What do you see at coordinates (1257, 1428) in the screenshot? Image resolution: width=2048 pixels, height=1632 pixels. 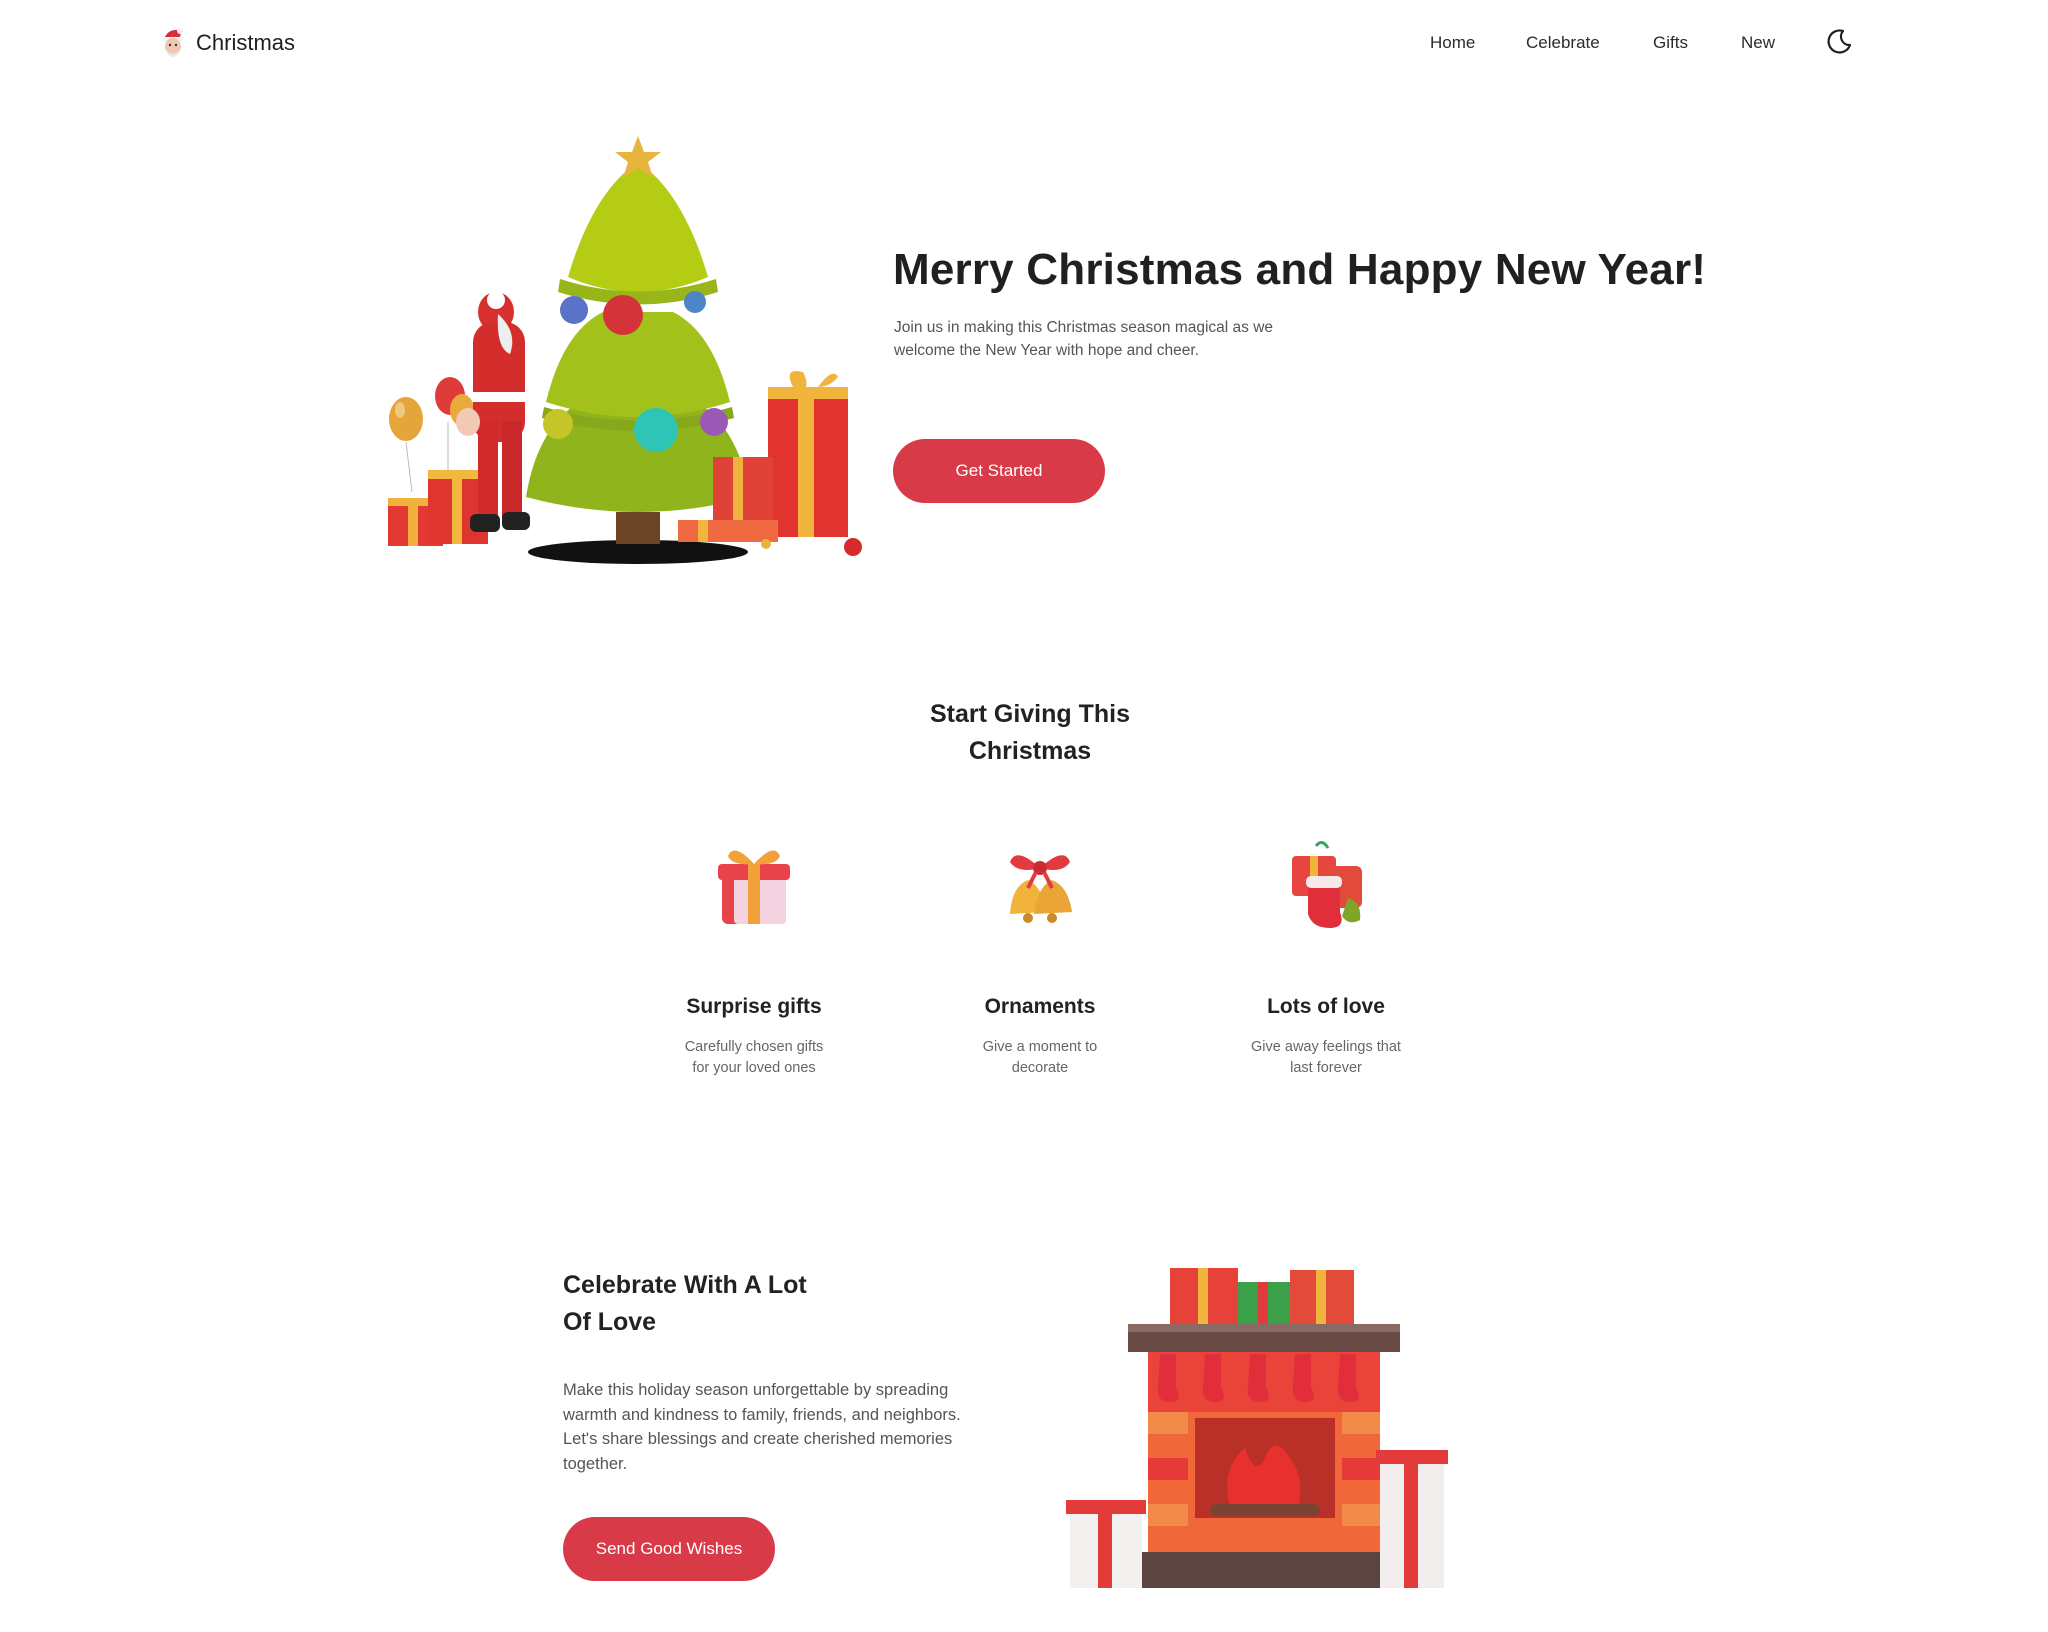 I see `fireplace-illustration` at bounding box center [1257, 1428].